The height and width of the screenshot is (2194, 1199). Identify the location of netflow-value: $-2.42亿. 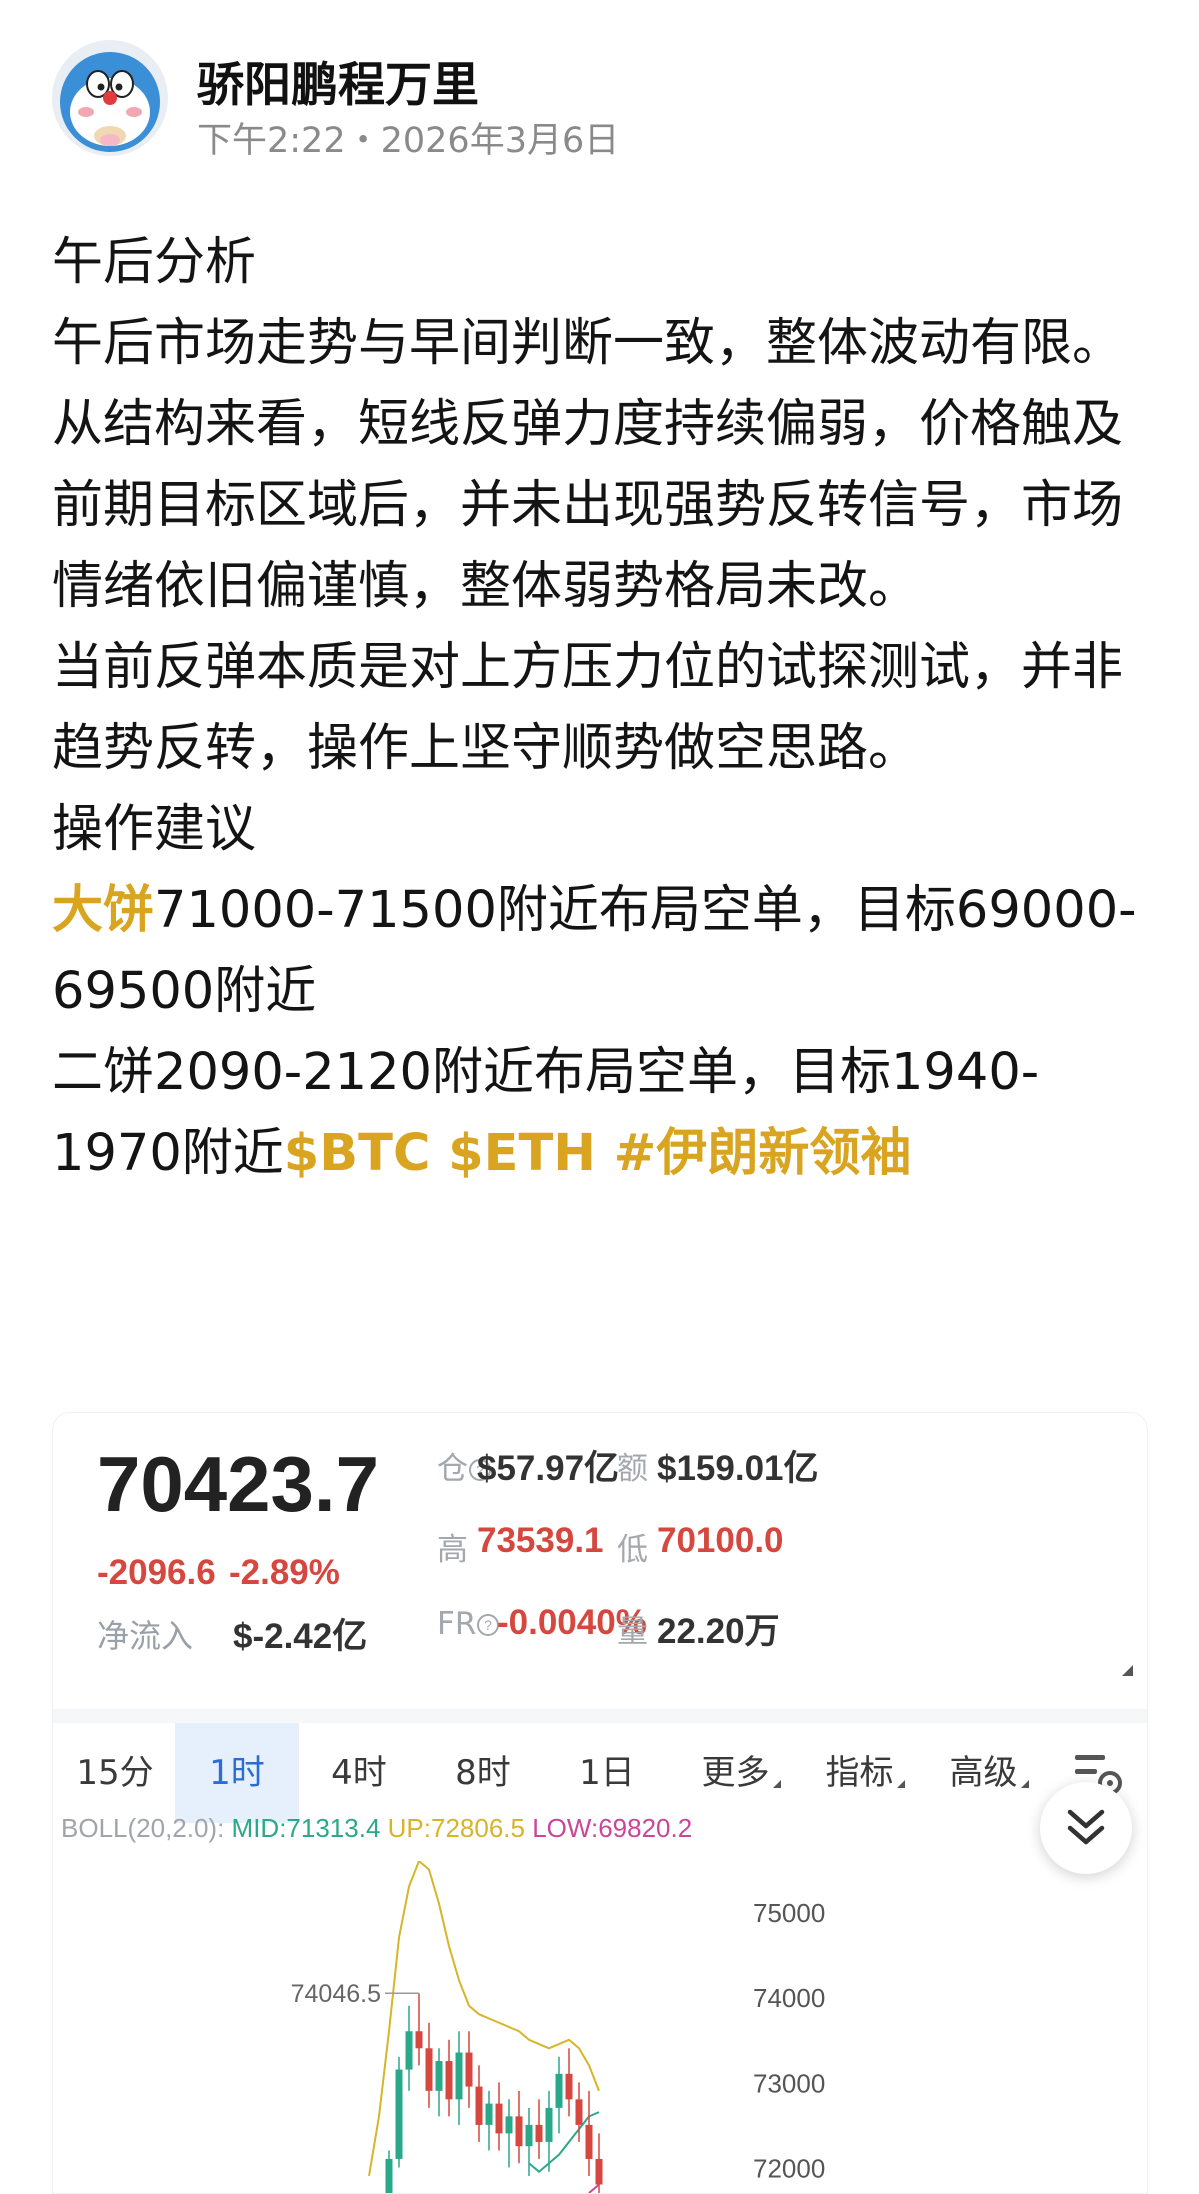
(300, 1636).